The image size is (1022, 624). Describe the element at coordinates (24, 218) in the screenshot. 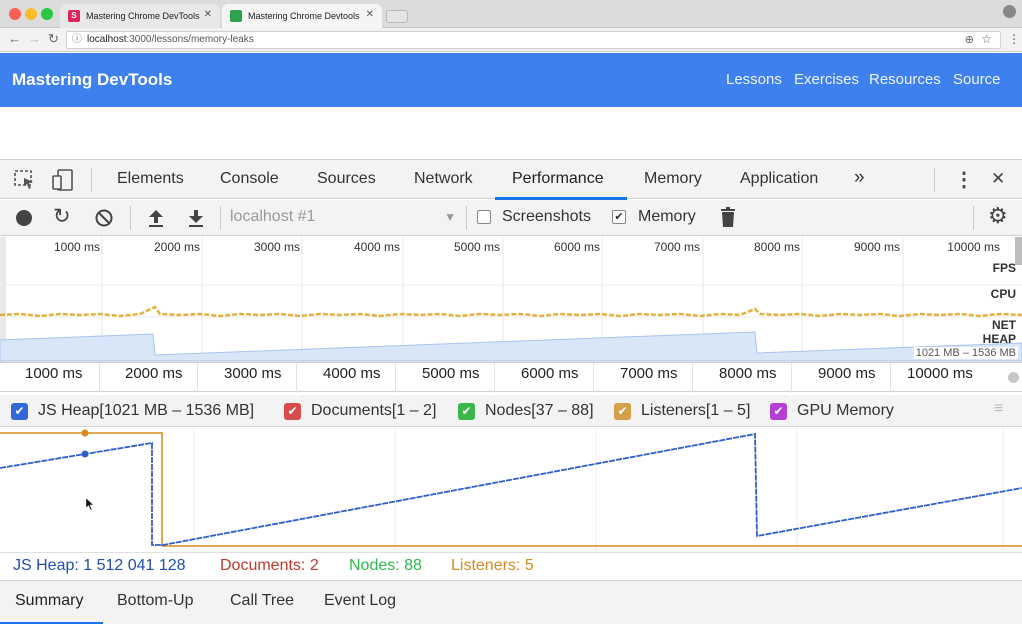

I see `record-icon` at that location.